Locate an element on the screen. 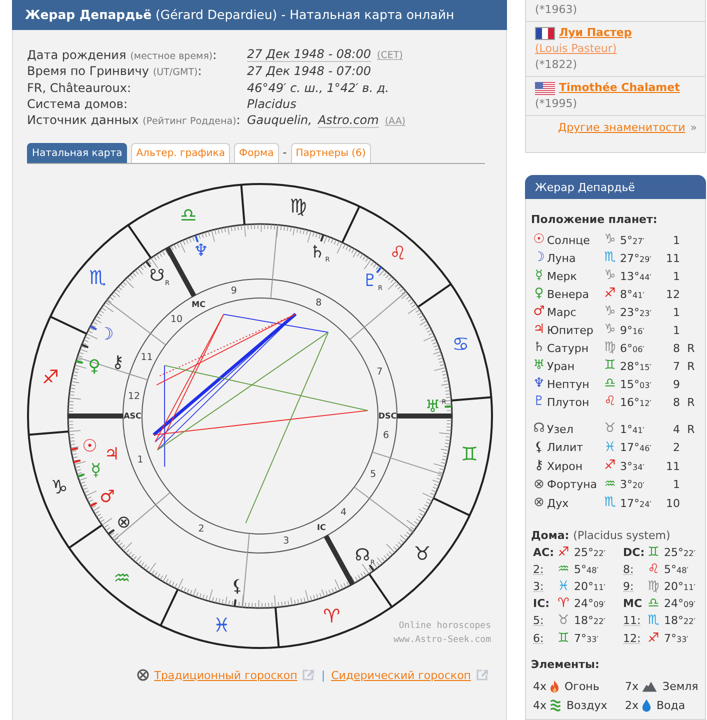 The width and height of the screenshot is (707, 720). field-link: Astro.com is located at coordinates (348, 120).